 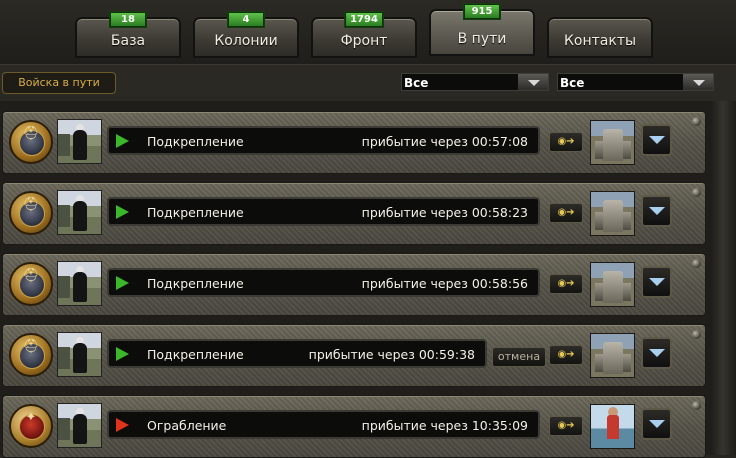 I want to click on movement-info-bar: Подкрепление прибытие через 00:57:08, so click(x=323, y=140).